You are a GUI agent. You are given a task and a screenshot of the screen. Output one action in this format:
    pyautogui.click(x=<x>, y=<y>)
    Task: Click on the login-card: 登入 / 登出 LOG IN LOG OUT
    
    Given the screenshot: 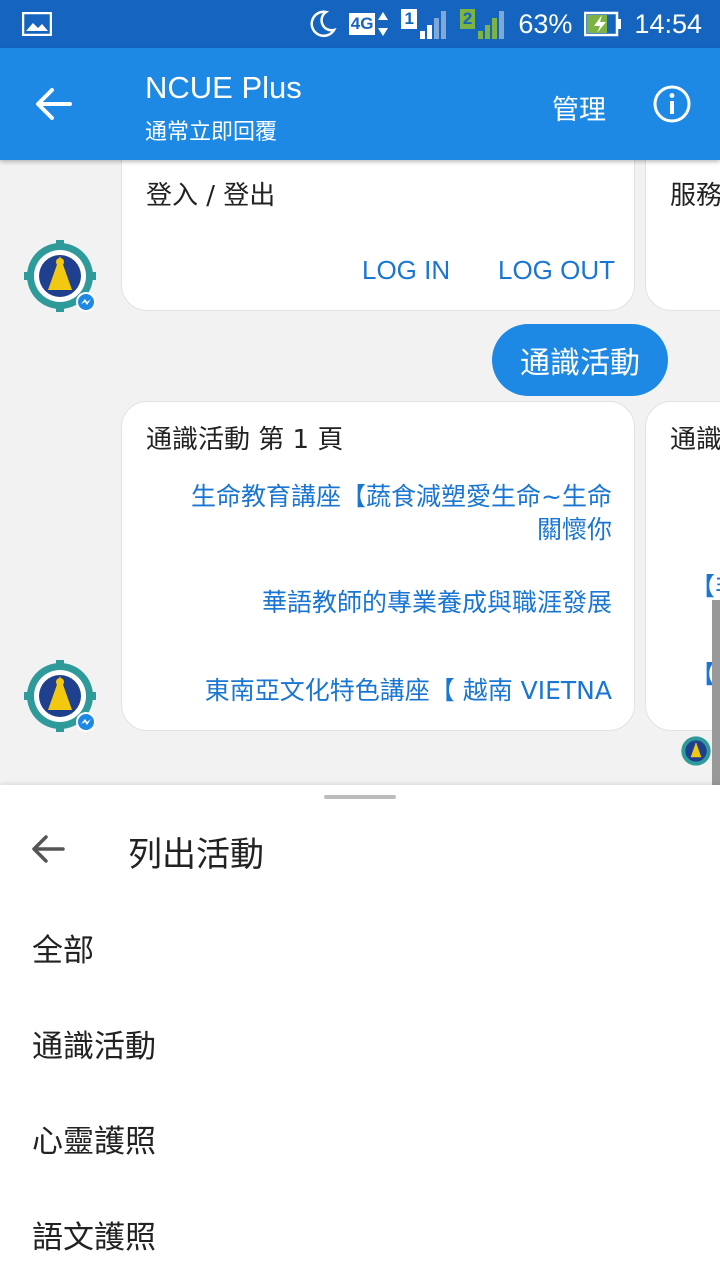 What is the action you would take?
    pyautogui.click(x=378, y=235)
    